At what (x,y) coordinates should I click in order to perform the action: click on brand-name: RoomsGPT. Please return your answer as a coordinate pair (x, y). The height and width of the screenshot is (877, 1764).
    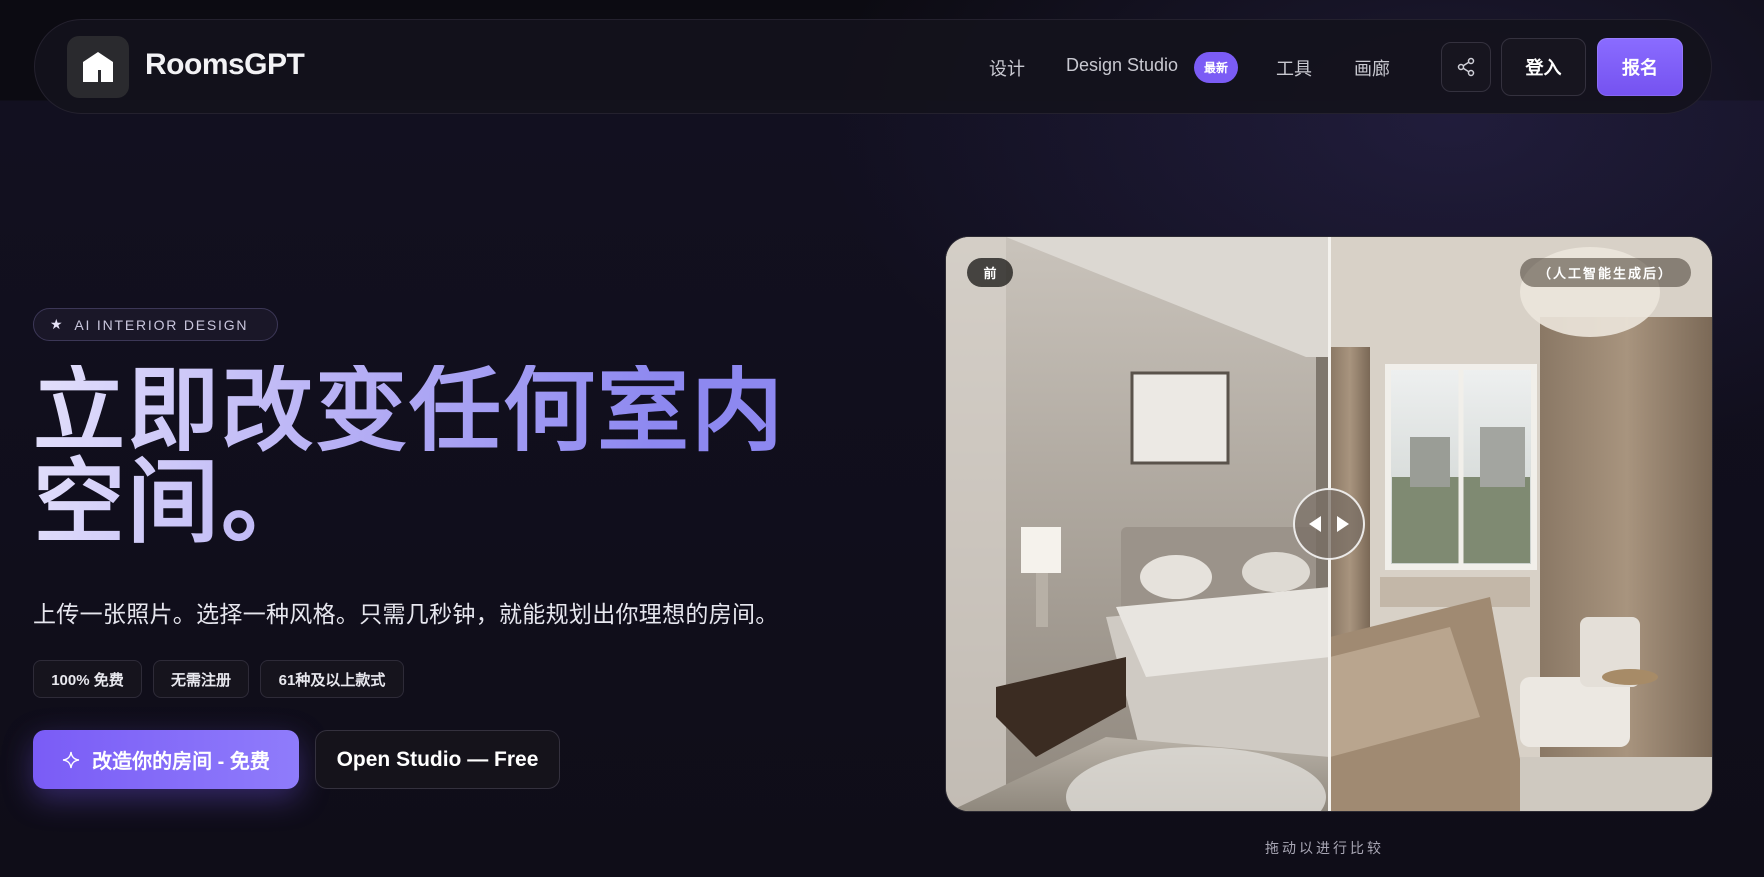
    Looking at the image, I should click on (225, 65).